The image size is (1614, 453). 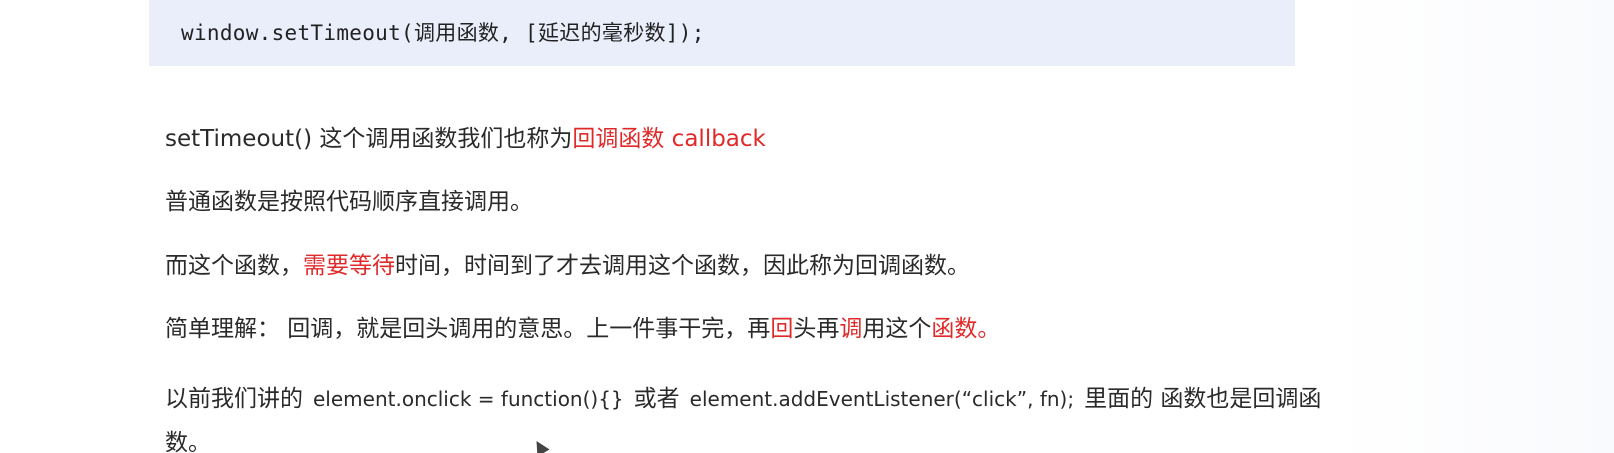 What do you see at coordinates (656, 399) in the screenshot?
I see `paragraph-mid: 或者` at bounding box center [656, 399].